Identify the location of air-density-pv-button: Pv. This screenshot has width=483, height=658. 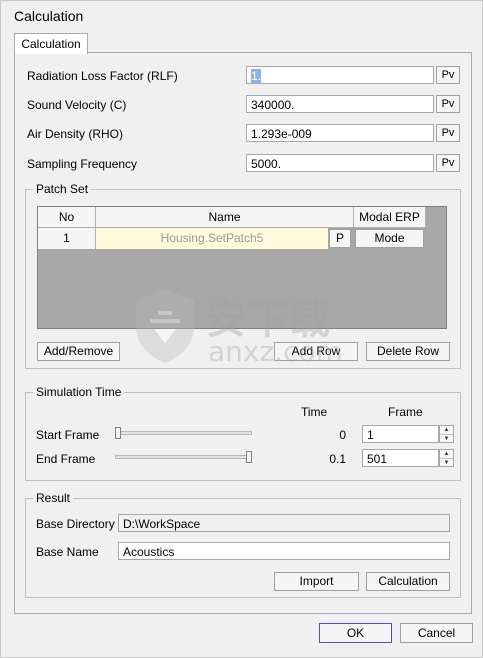
(448, 133).